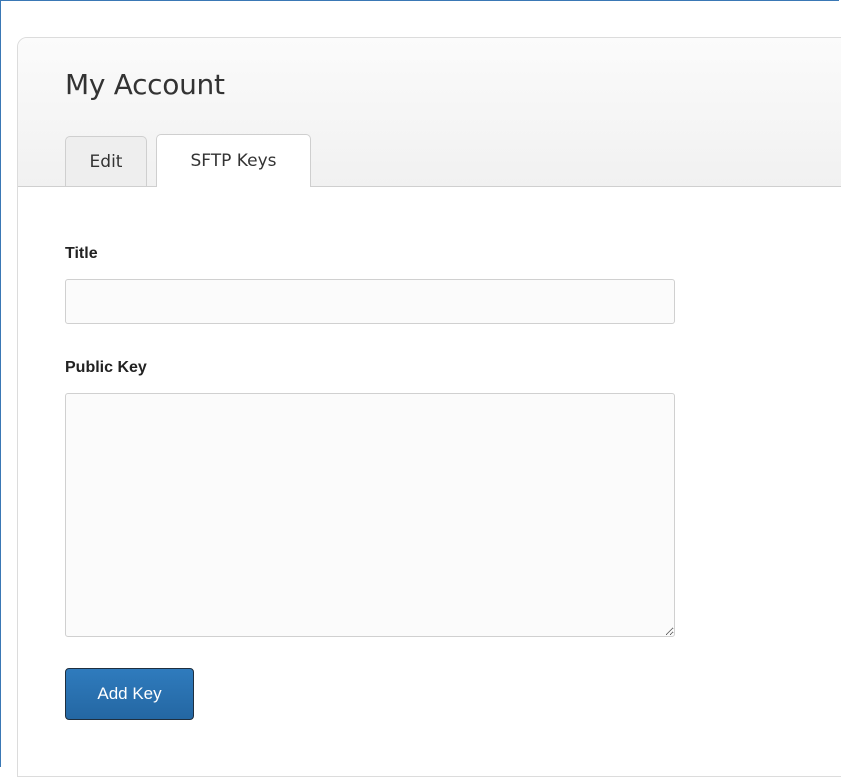 This screenshot has width=841, height=777. I want to click on add-key-button: Add Key, so click(129, 694).